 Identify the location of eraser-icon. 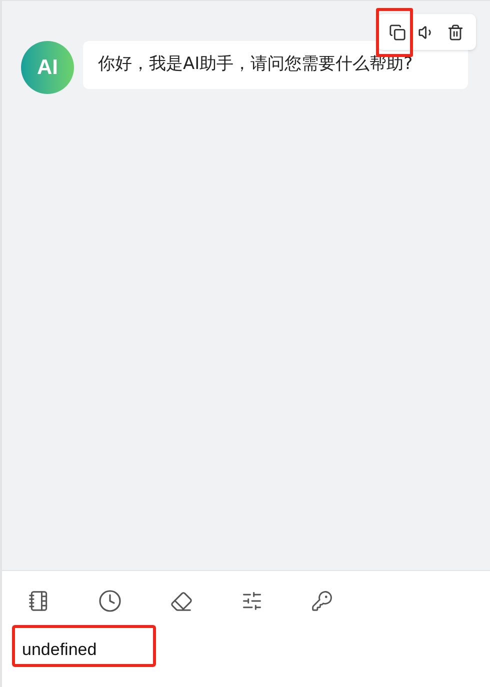
(181, 601).